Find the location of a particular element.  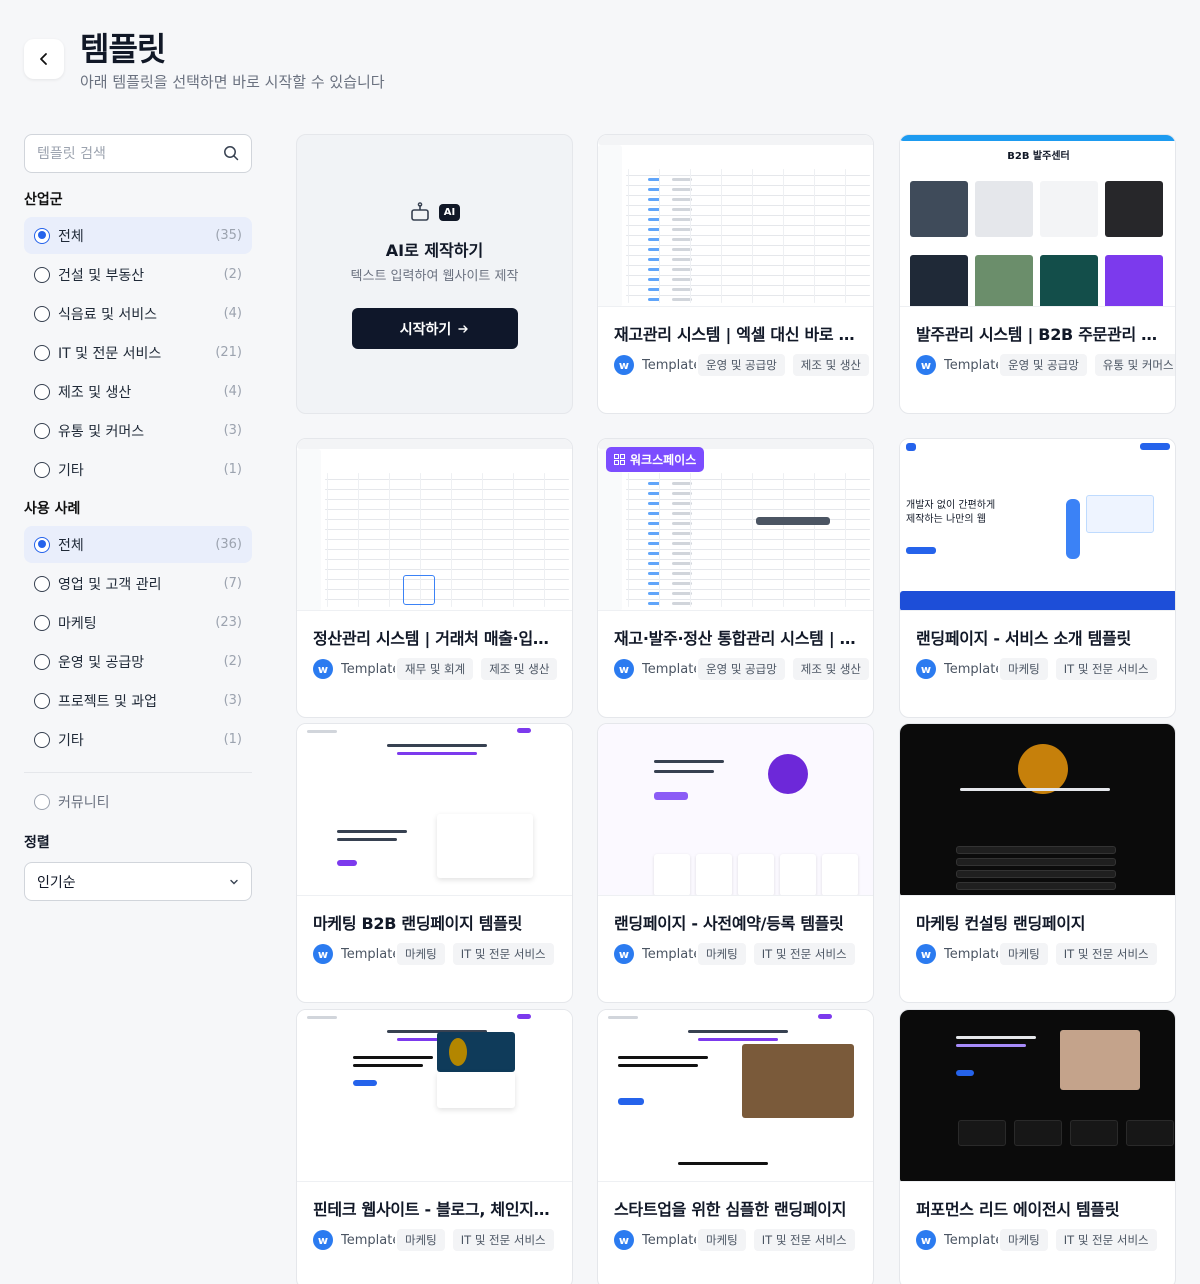

filter-count: (21) is located at coordinates (228, 352).